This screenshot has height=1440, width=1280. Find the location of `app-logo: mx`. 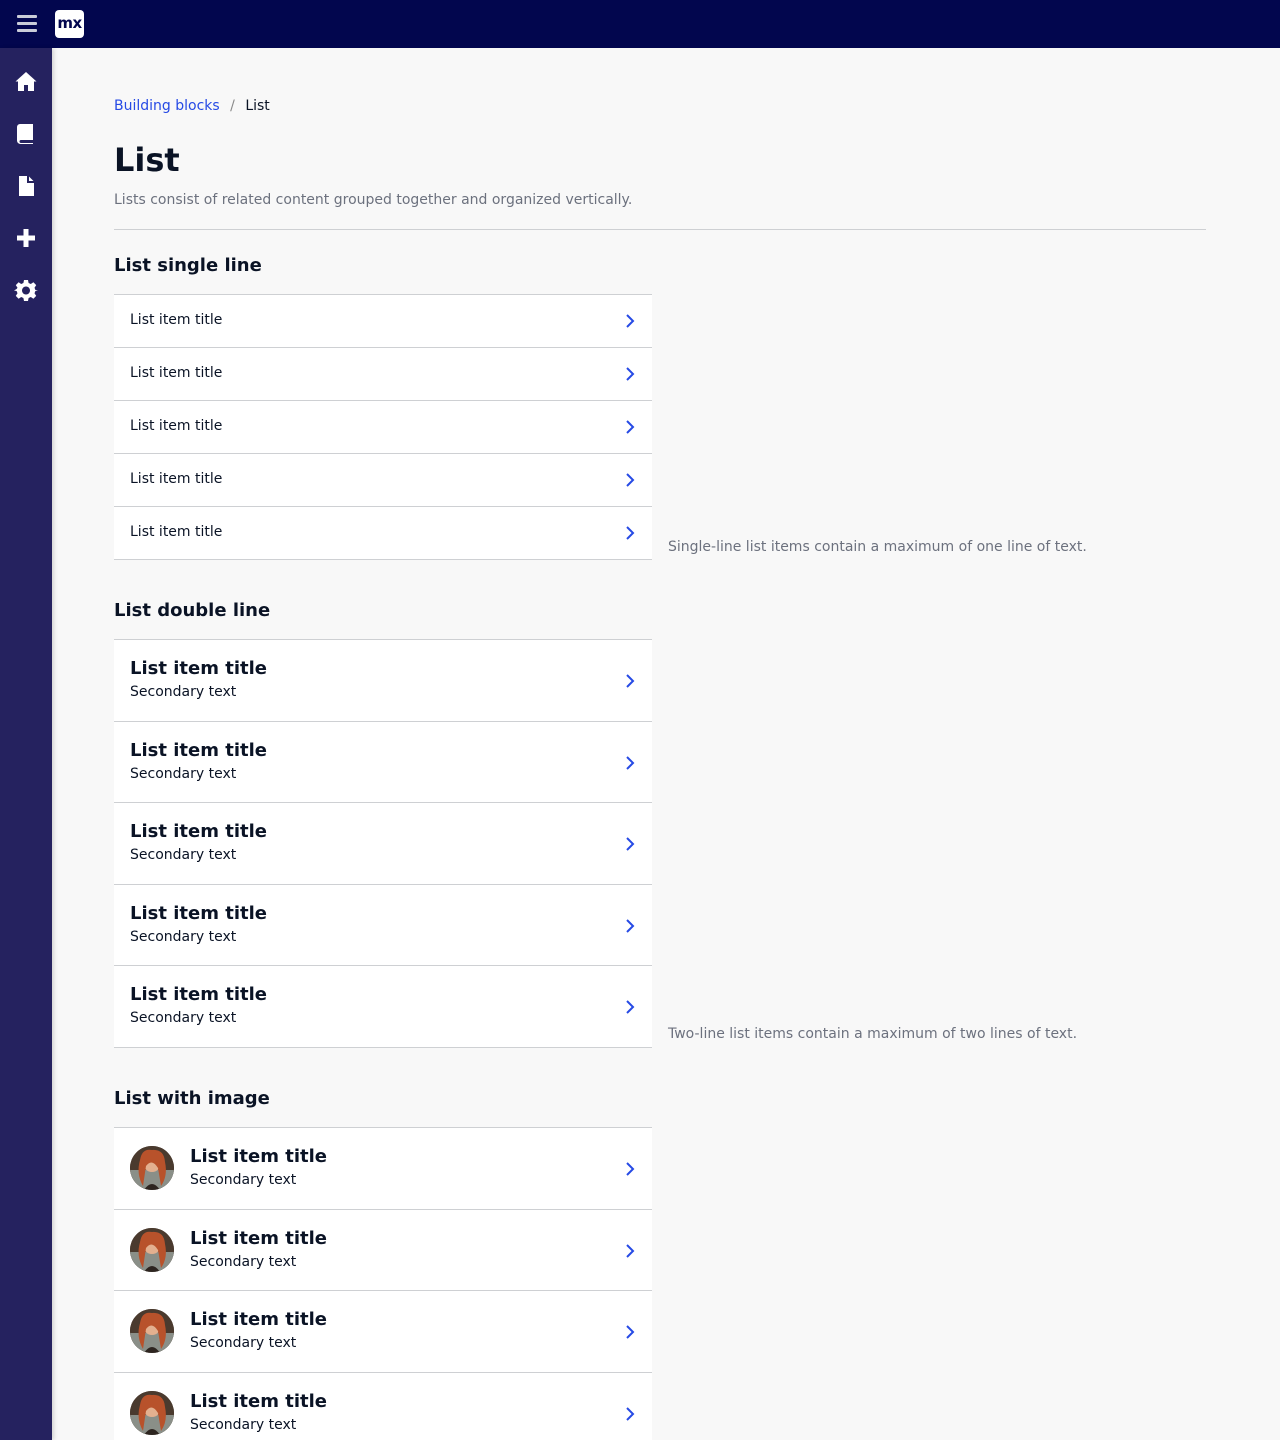

app-logo: mx is located at coordinates (69, 24).